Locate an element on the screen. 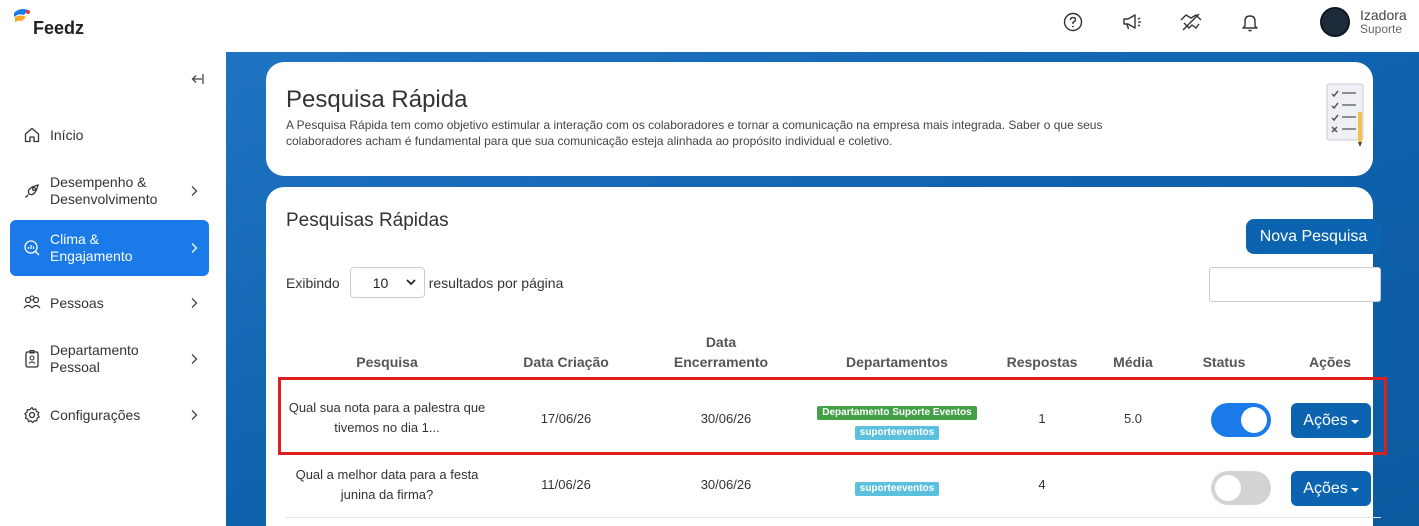  megaphone-icon is located at coordinates (1131, 22).